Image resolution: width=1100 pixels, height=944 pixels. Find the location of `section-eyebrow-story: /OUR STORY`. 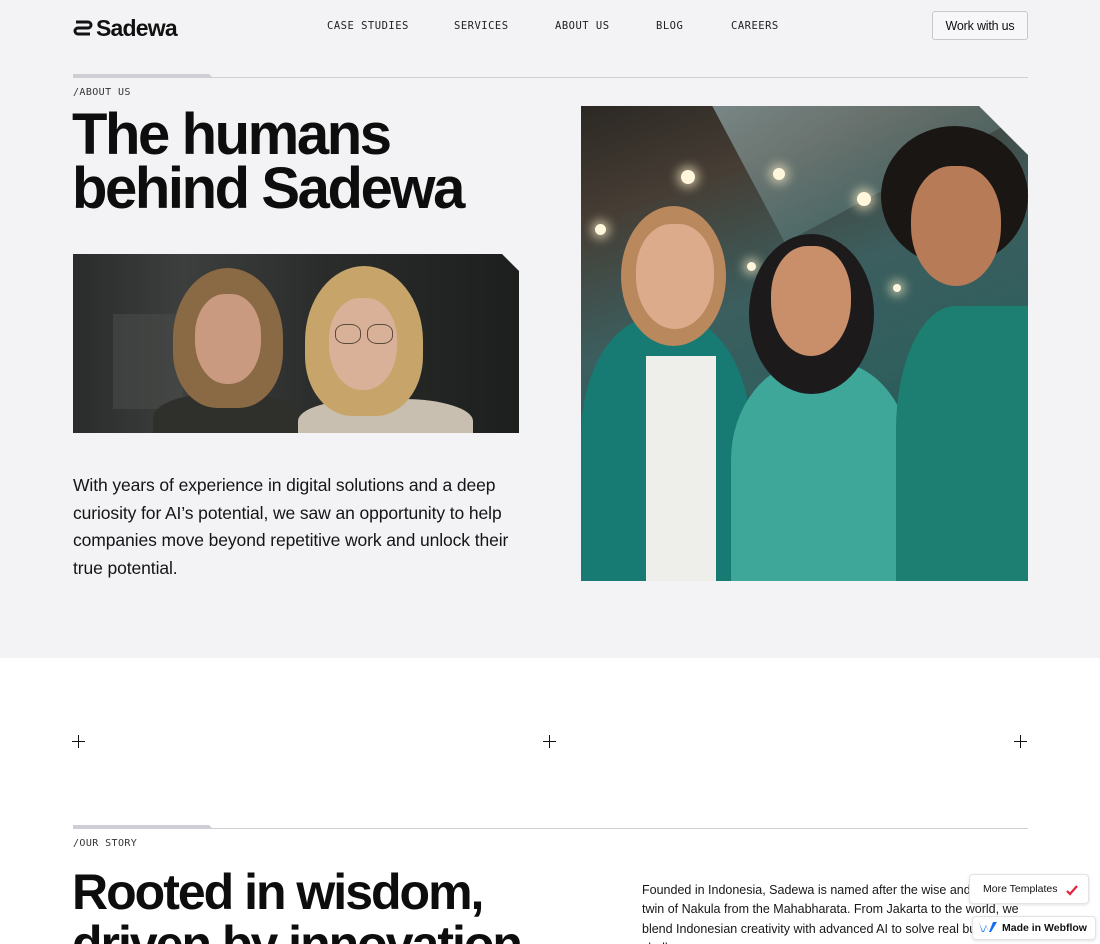

section-eyebrow-story: /OUR STORY is located at coordinates (105, 843).